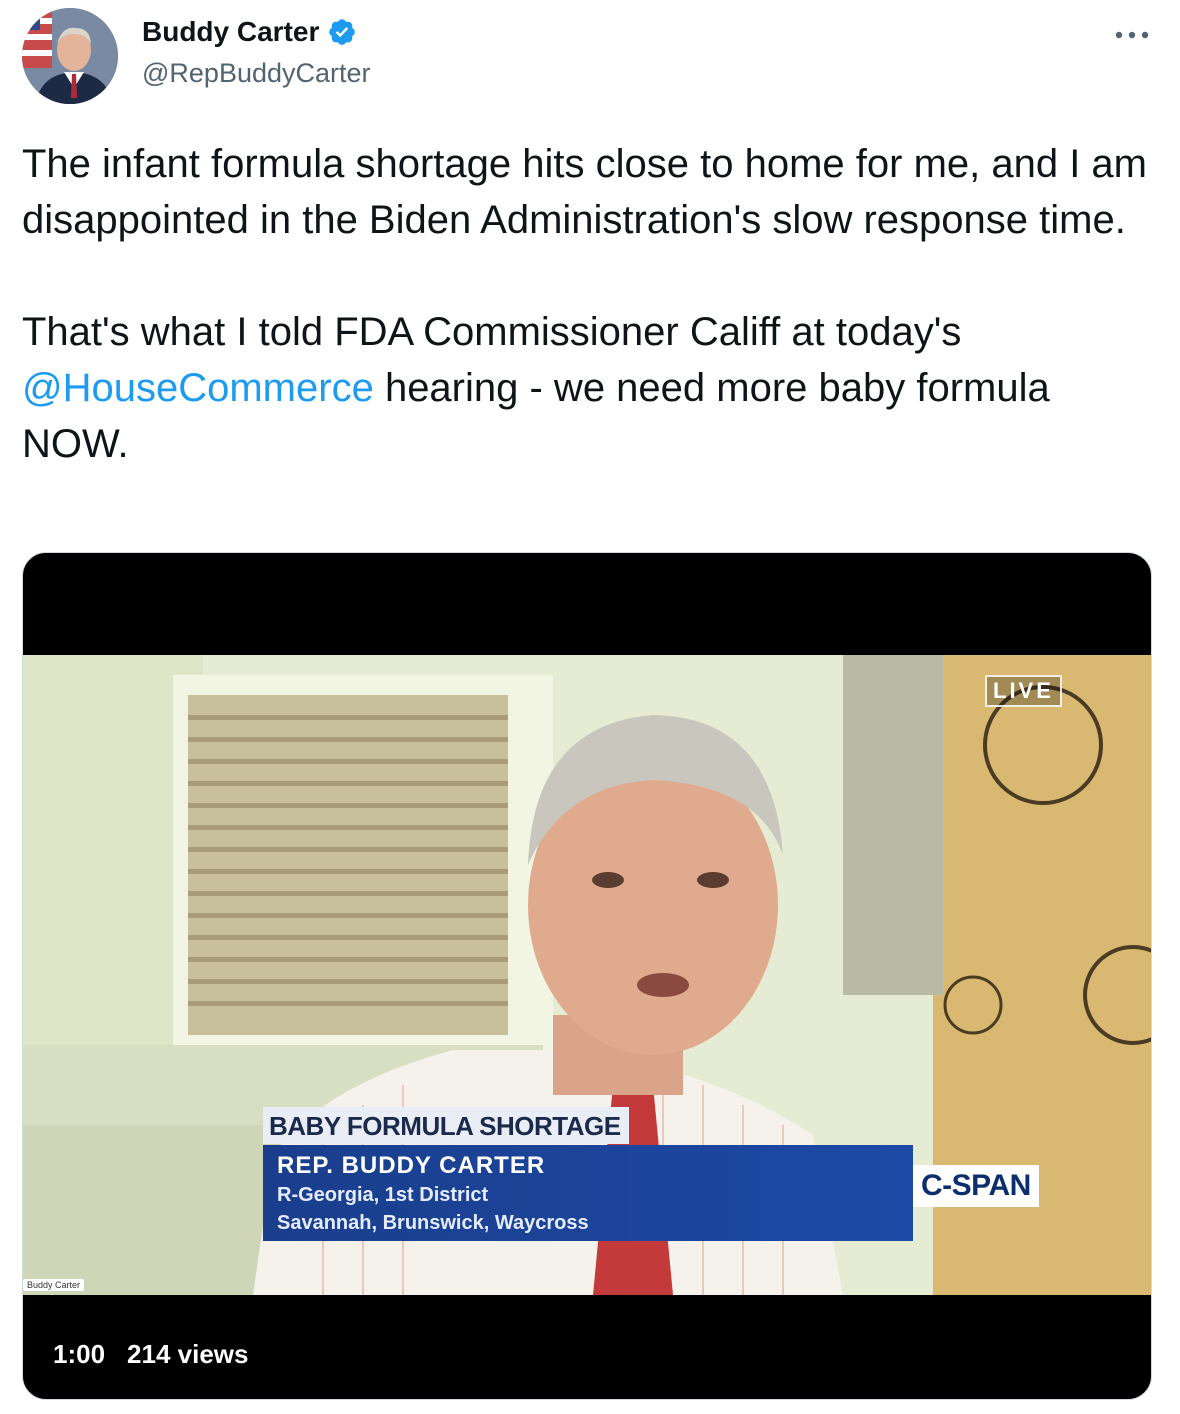 This screenshot has height=1414, width=1180. I want to click on more-options-icon, so click(1132, 35).